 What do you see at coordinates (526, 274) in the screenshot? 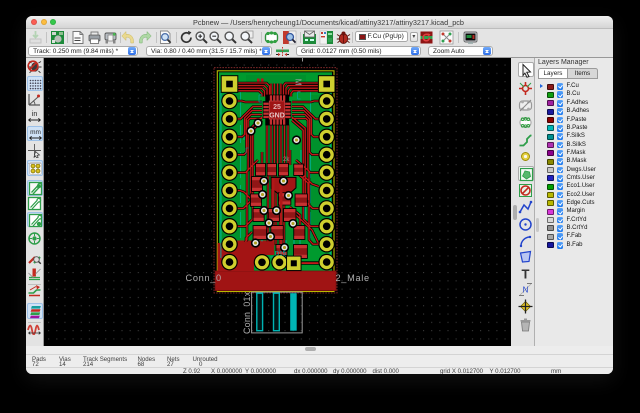
I see `svg-text: T` at bounding box center [526, 274].